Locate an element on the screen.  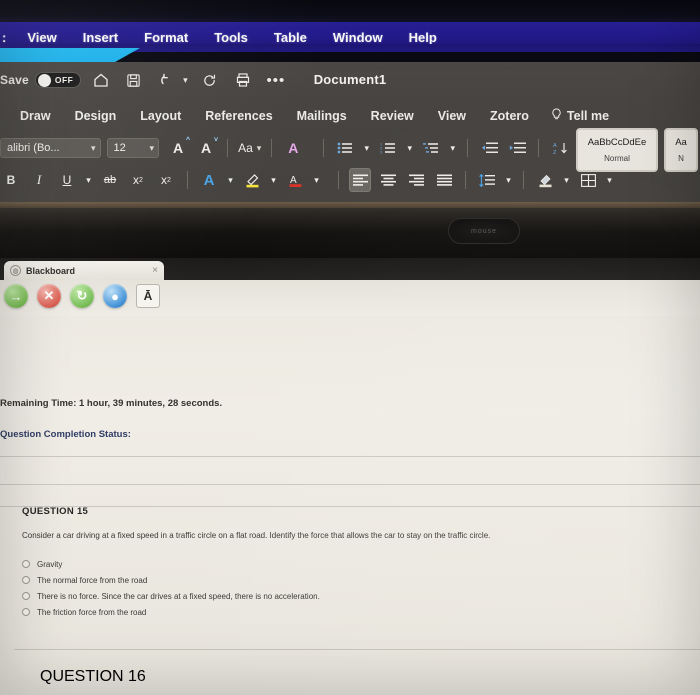
sort-icon: A Z is located at coordinates (560, 148).